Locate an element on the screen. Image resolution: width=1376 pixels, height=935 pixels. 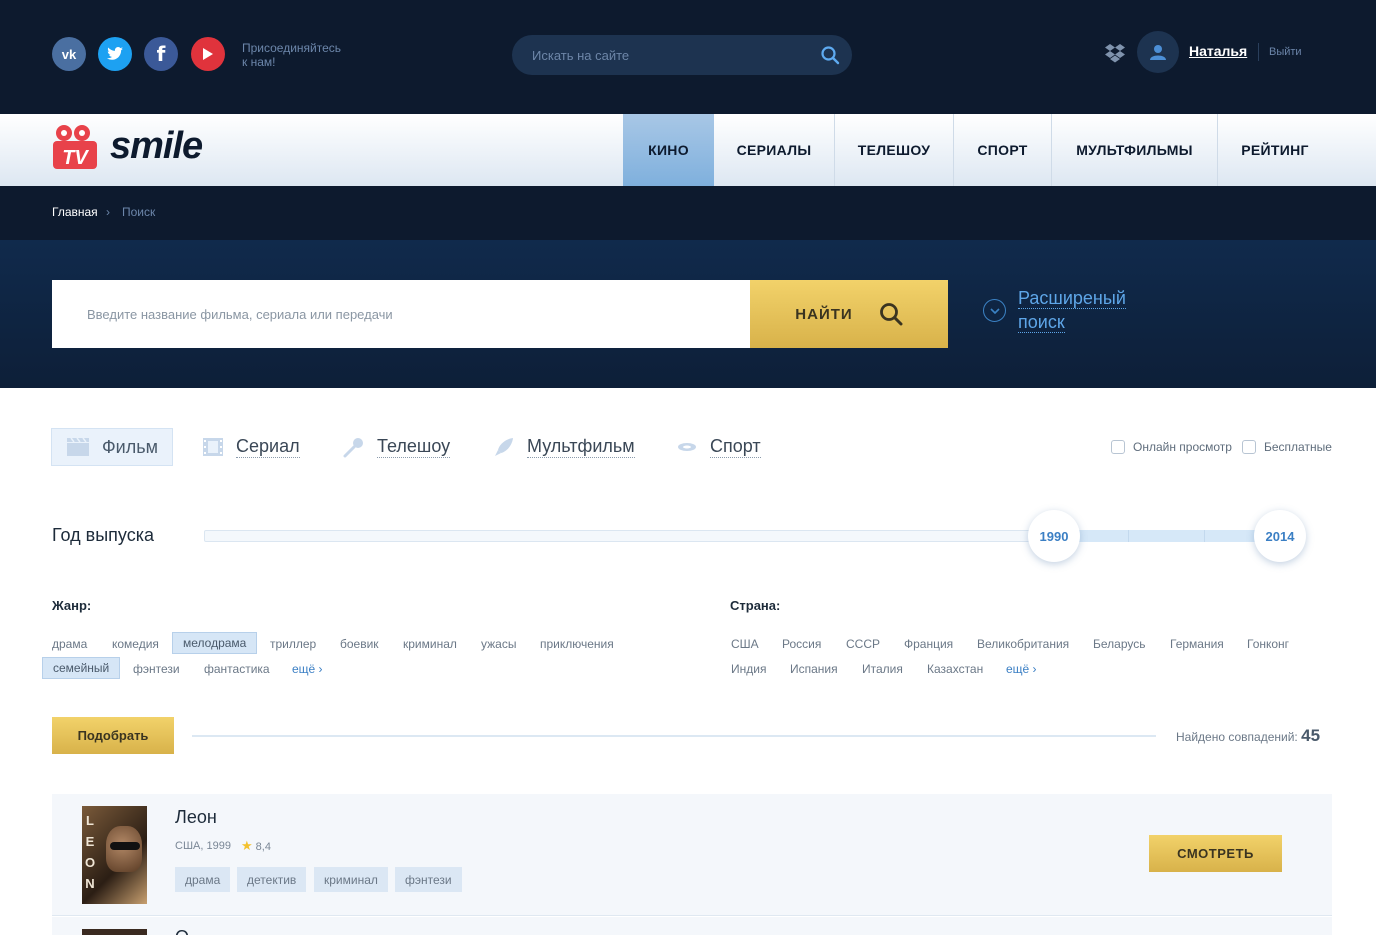
tab-film-label: Фильм is located at coordinates (130, 446).